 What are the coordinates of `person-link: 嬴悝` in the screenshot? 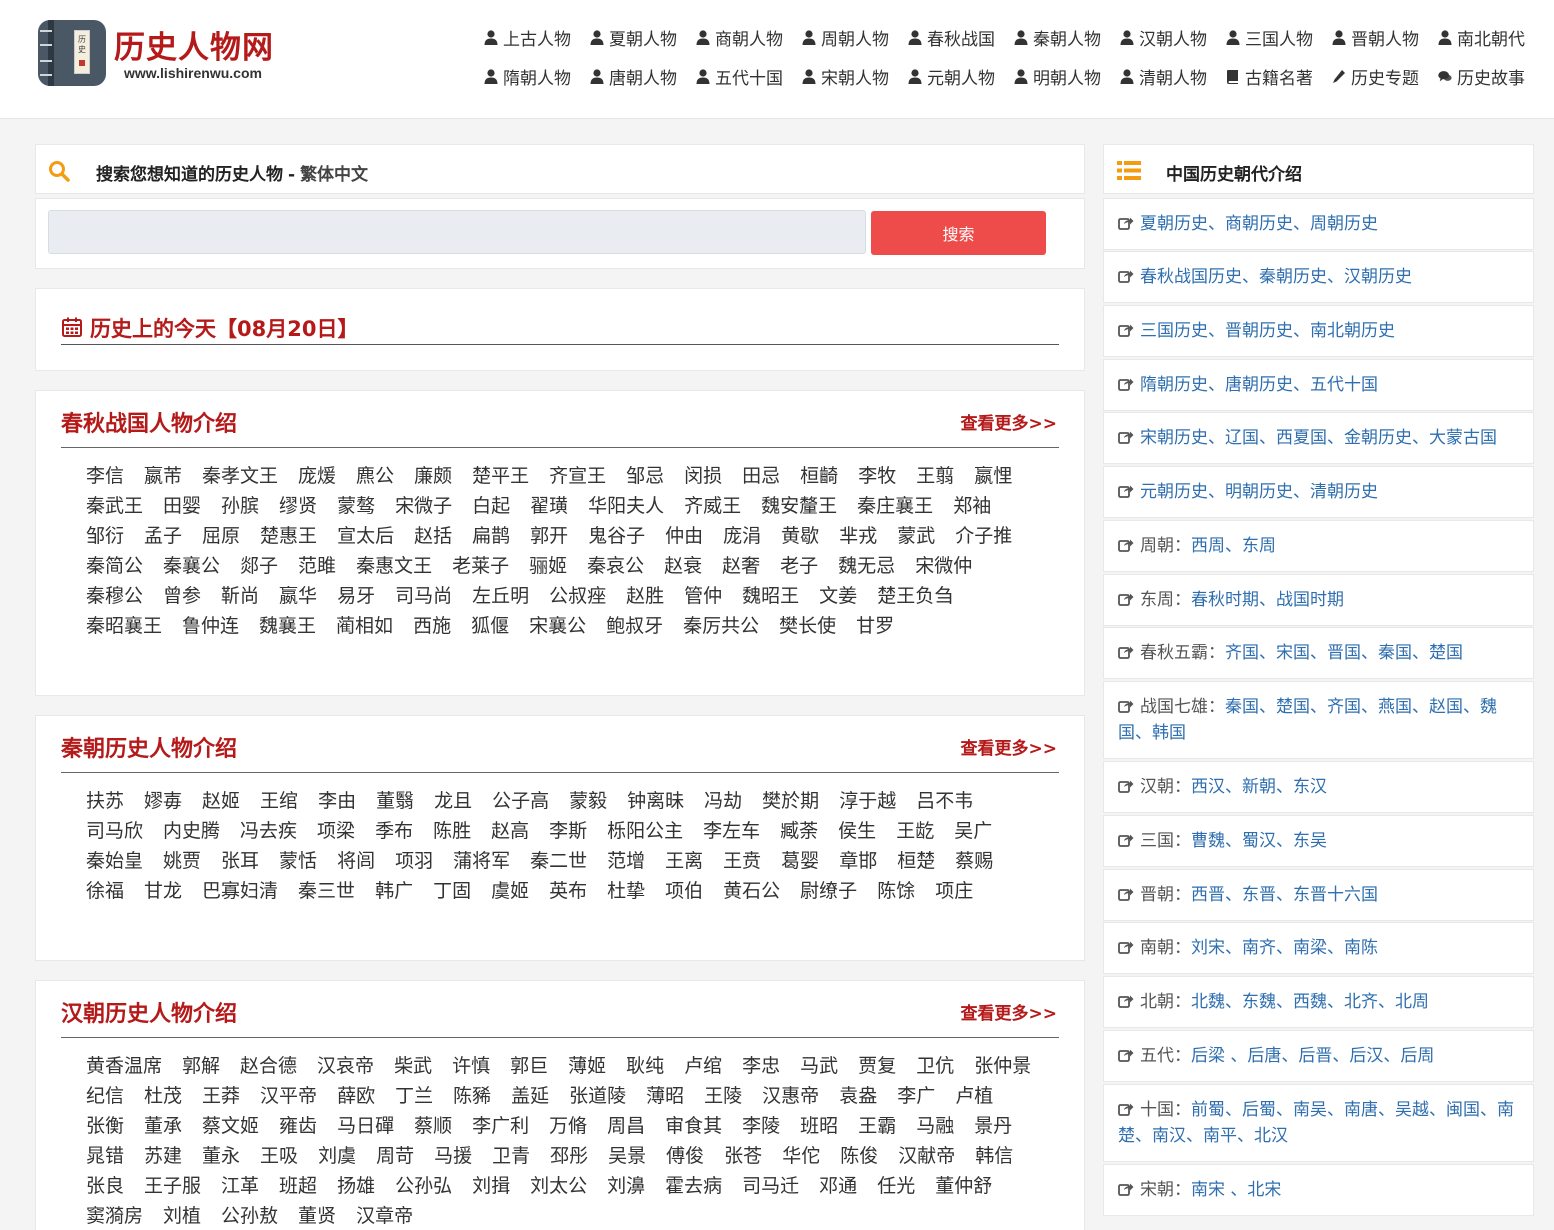 It's located at (993, 476).